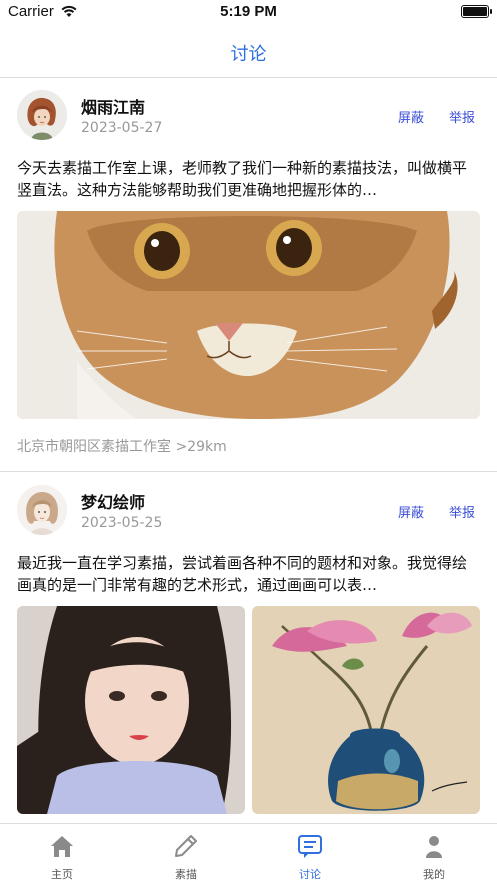 The width and height of the screenshot is (497, 883). I want to click on tab-bar: 主页 素描 讨论 我的, so click(248, 853).